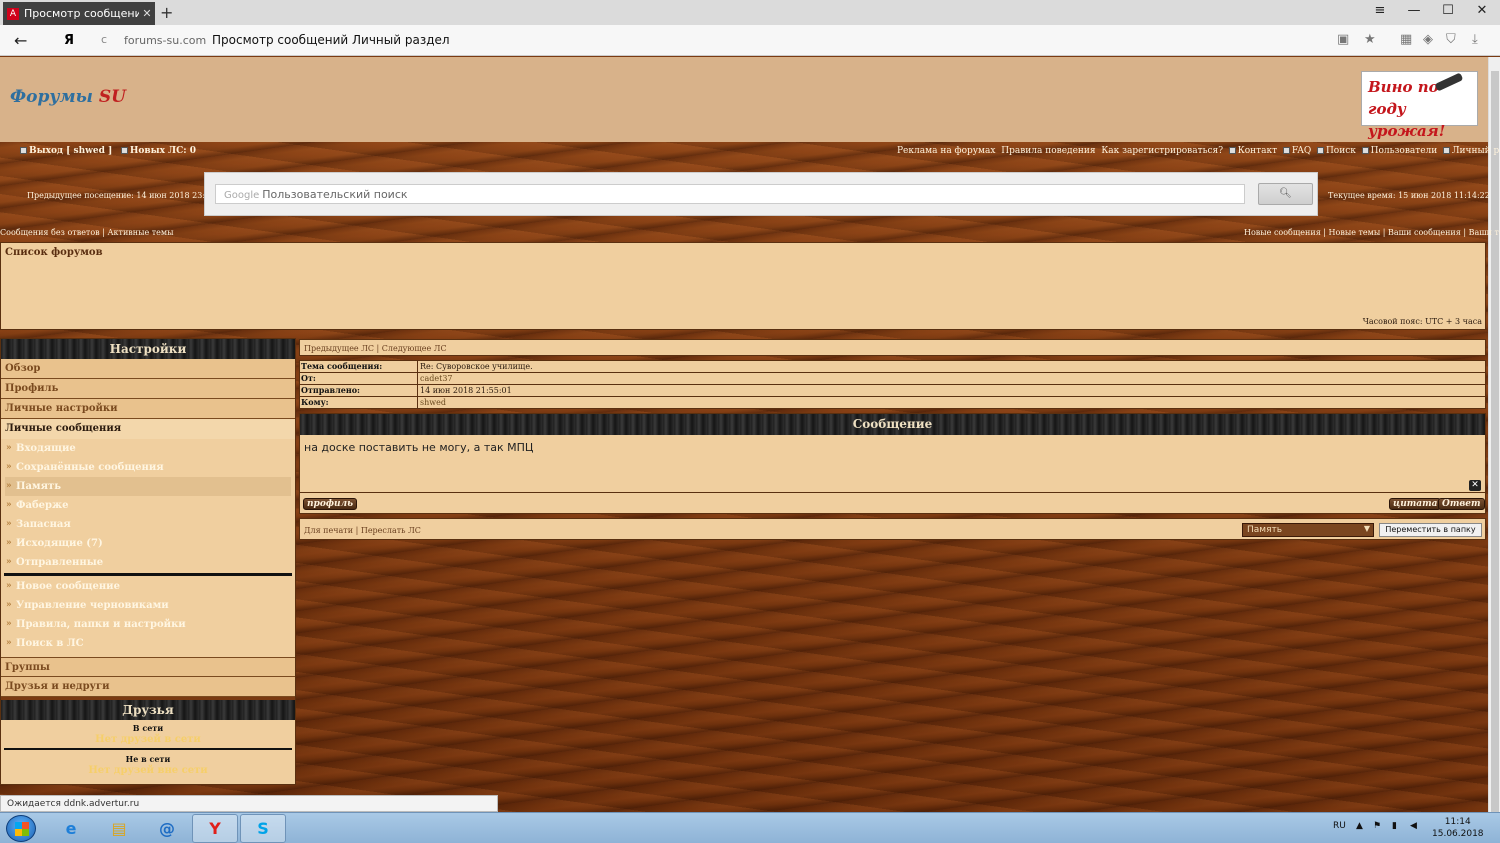  I want to click on custom-search-box: Google Пользовательский поиск 🔍︎, so click(761, 194).